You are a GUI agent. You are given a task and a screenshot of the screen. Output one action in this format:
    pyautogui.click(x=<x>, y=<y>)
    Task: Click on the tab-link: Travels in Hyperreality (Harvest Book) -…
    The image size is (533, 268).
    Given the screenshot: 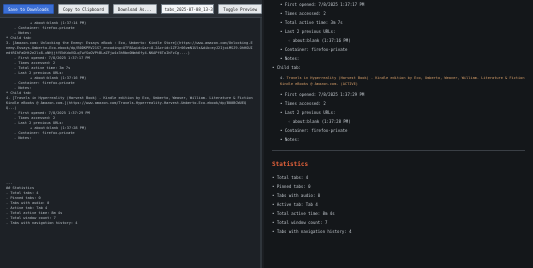 What is the action you would take?
    pyautogui.click(x=402, y=81)
    